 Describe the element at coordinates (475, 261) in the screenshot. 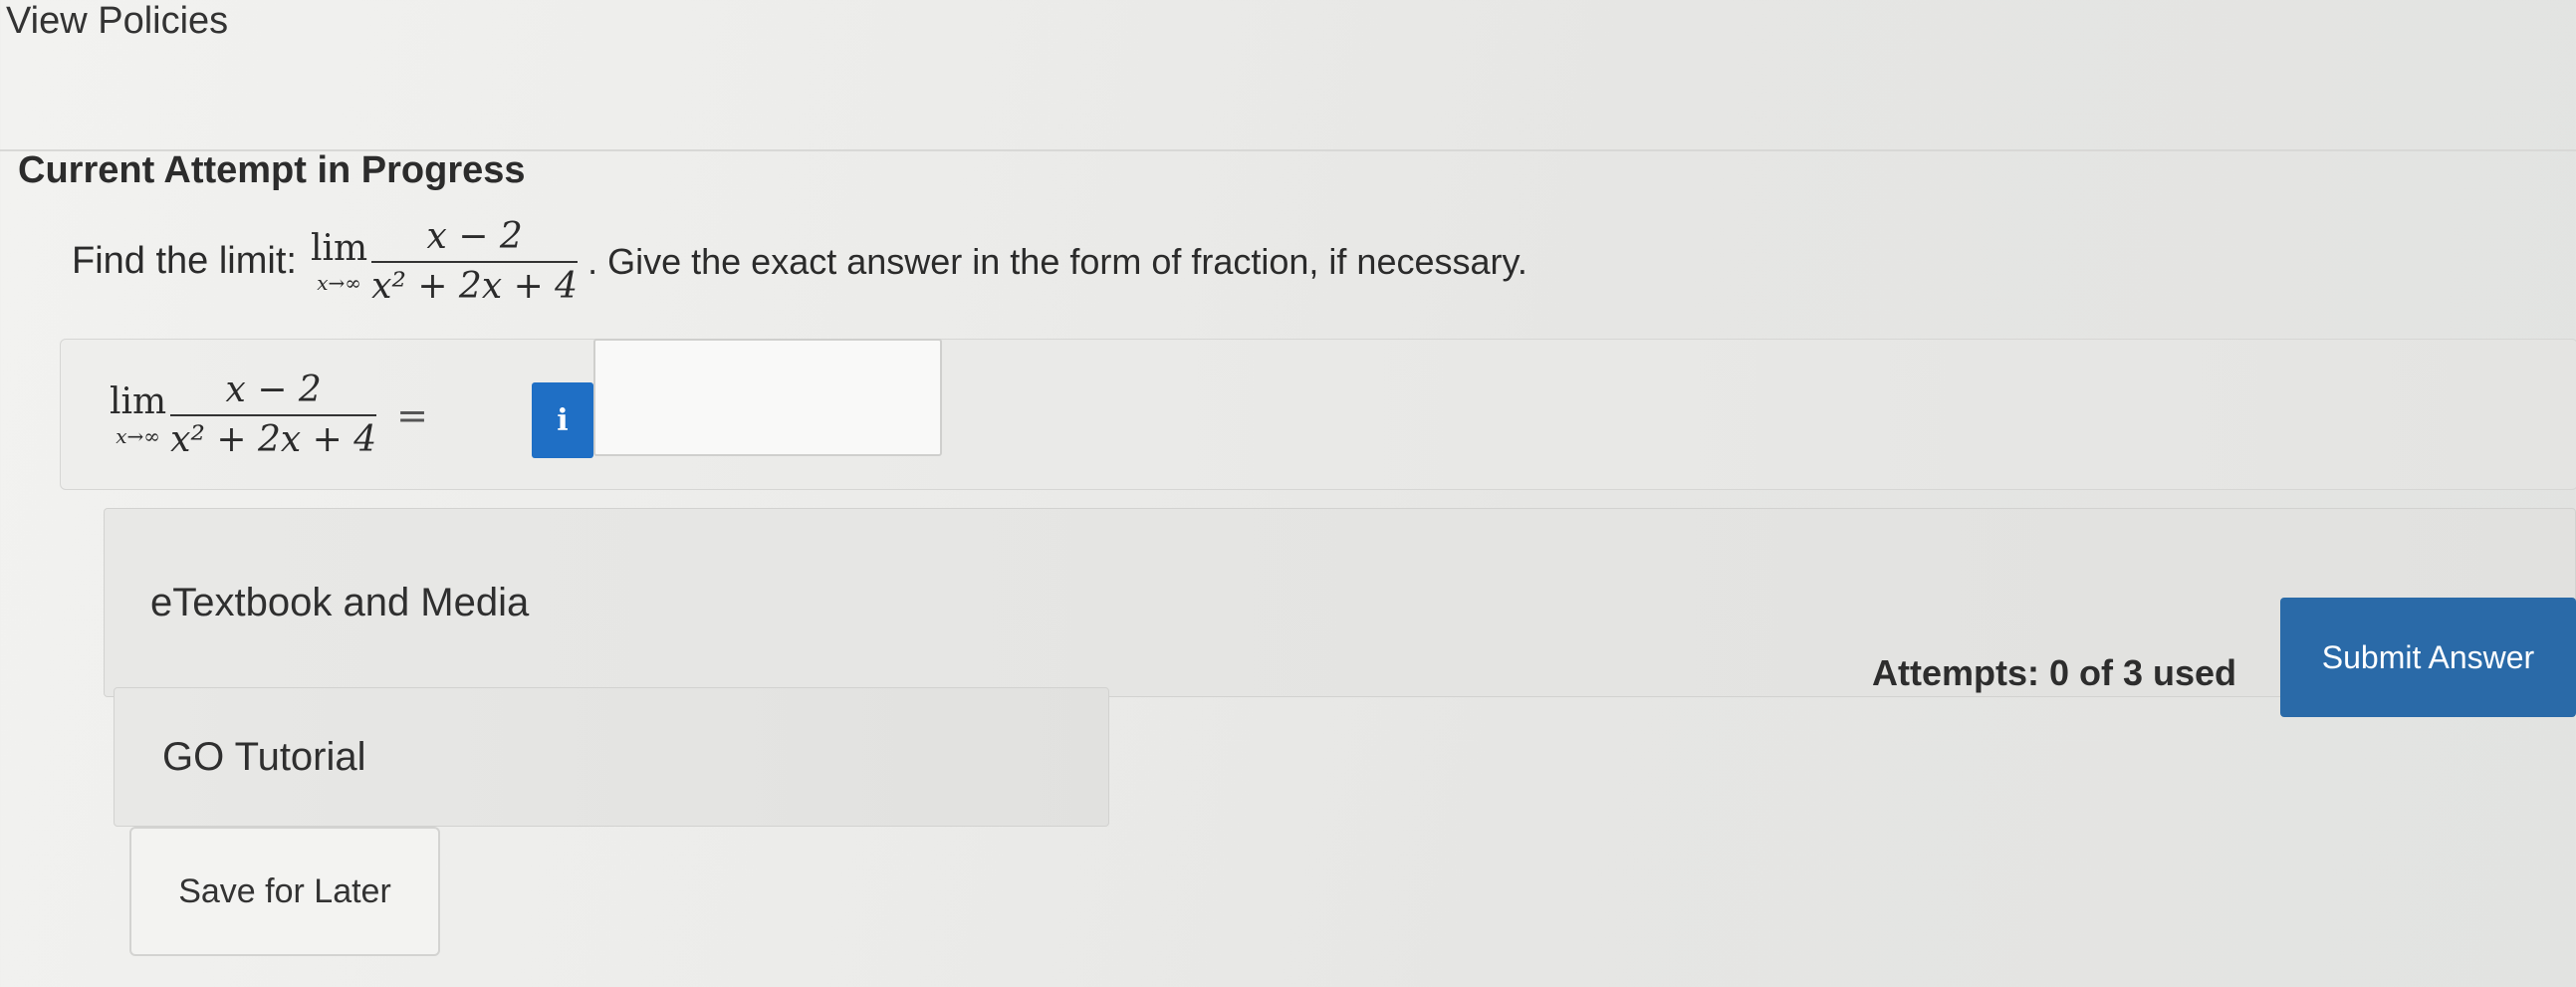

I see `question-fraction: x − 2 x² + 2x + 4` at that location.